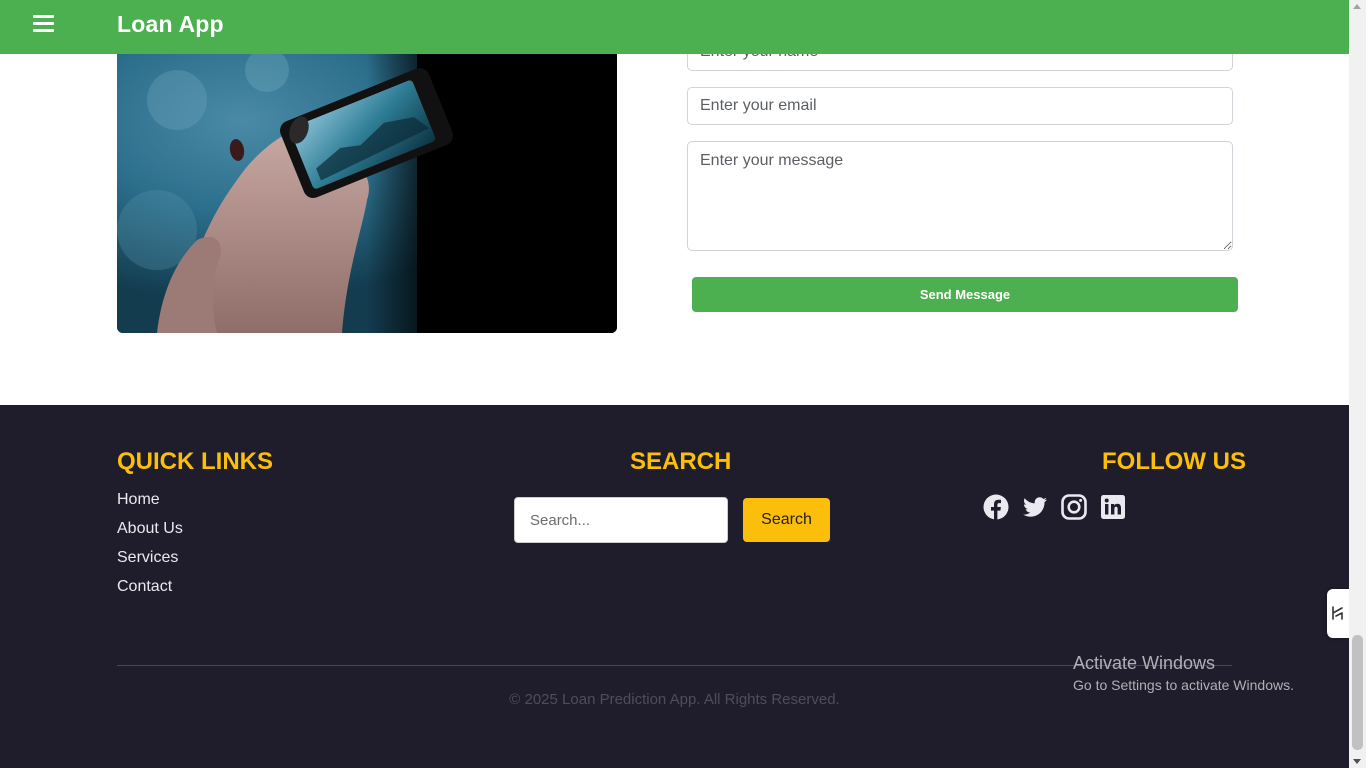 The image size is (1366, 768). What do you see at coordinates (150, 528) in the screenshot?
I see `quick-link-about-us: About Us` at bounding box center [150, 528].